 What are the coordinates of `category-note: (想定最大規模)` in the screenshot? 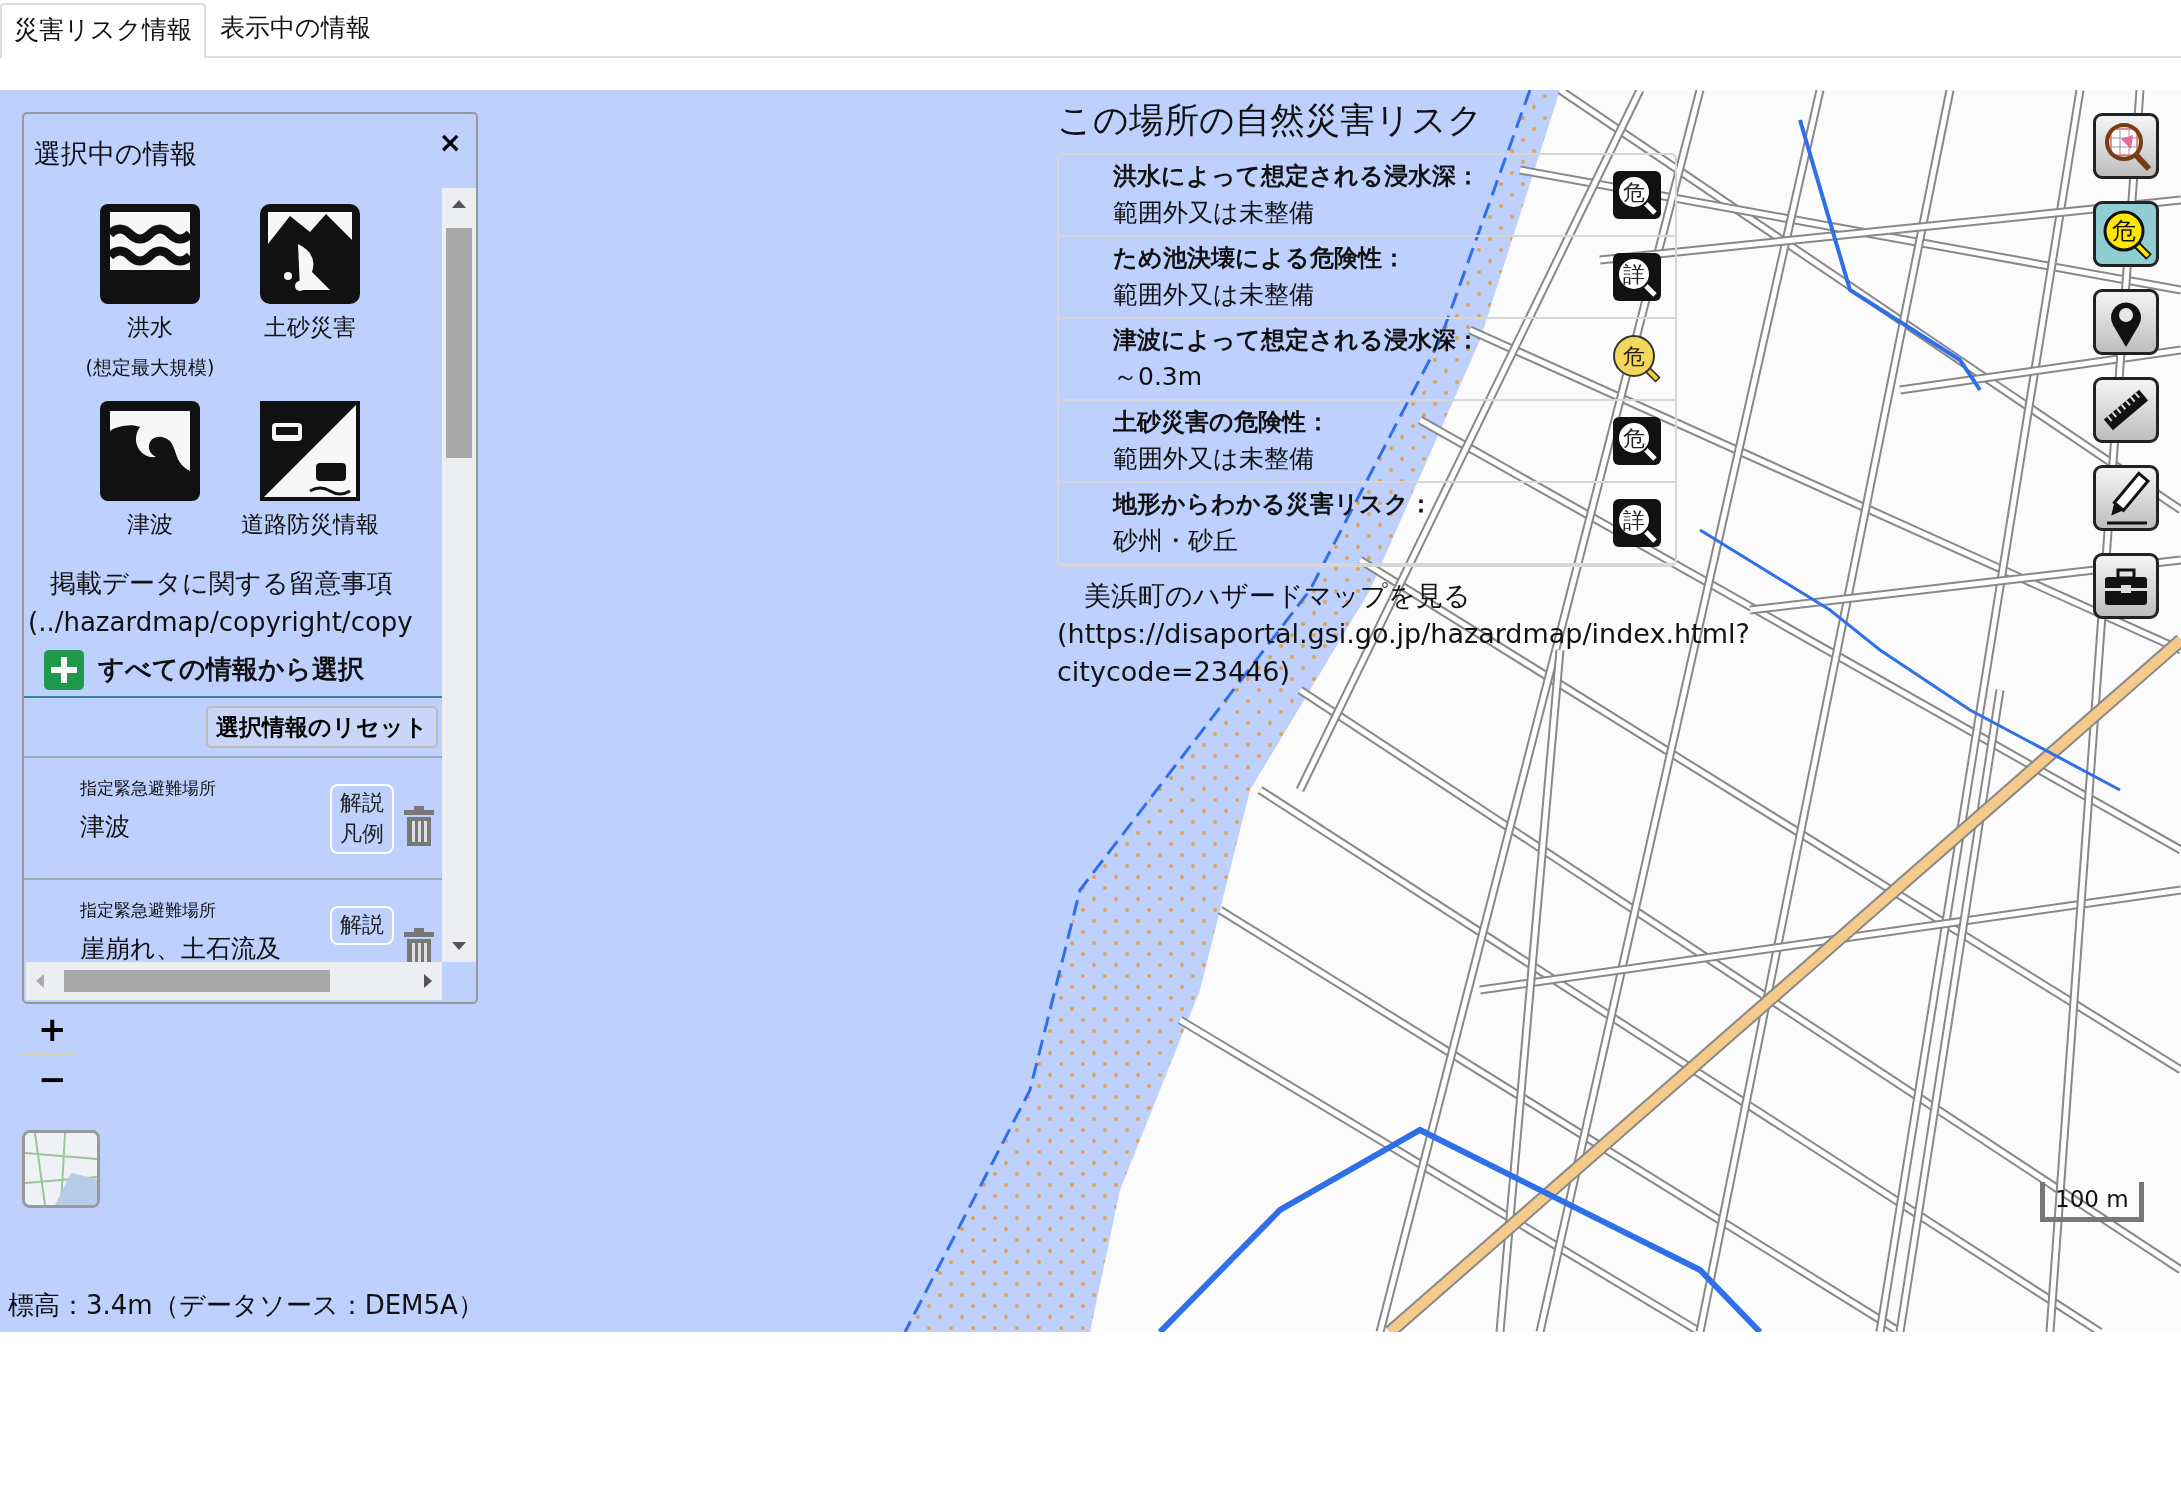 It's located at (150, 367).